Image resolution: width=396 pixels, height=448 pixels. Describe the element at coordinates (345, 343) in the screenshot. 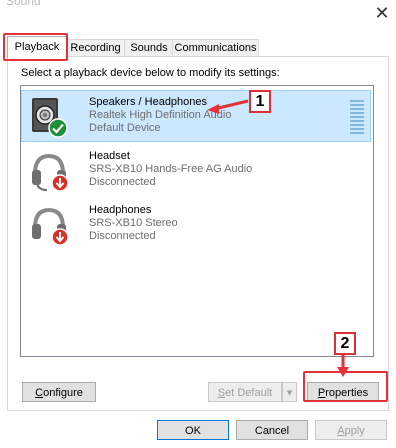

I see `step-2-callout: 2` at that location.